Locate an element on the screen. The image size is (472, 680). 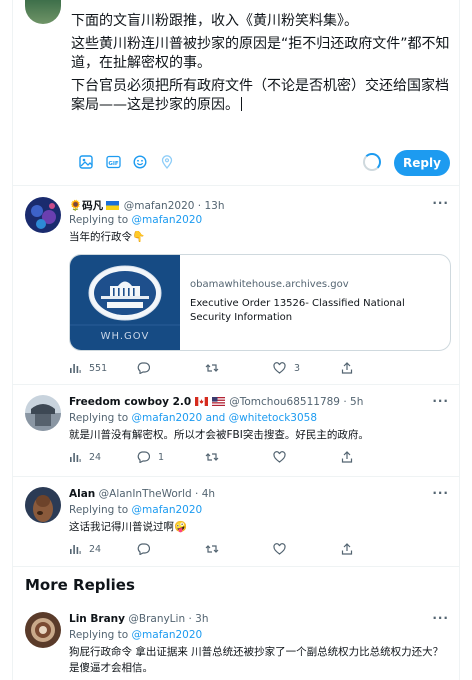
emoji-icon is located at coordinates (140, 162).